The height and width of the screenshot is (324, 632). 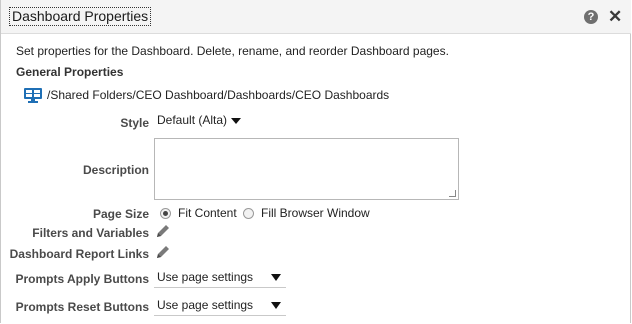 I want to click on prompts-reset-label: Prompts Reset Buttons, so click(x=82, y=307).